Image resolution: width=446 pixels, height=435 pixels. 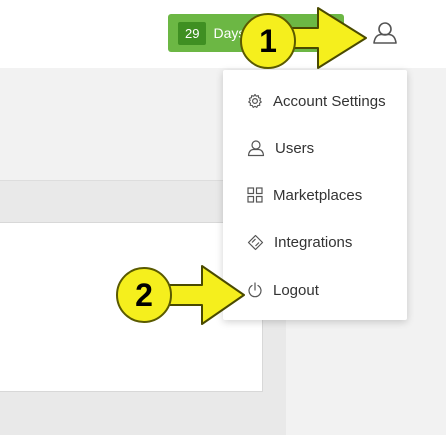 I want to click on puzzle-icon, so click(x=255, y=242).